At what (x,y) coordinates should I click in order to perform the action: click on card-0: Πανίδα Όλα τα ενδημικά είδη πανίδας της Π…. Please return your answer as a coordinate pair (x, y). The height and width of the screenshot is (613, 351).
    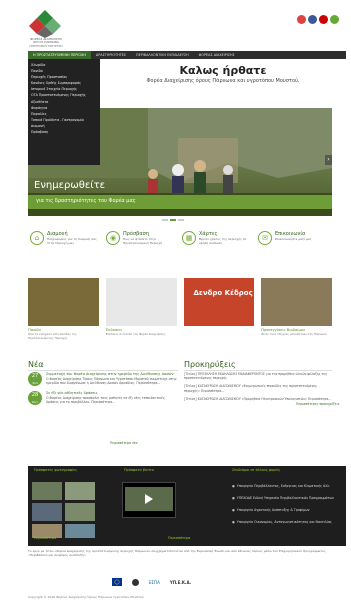
    Looking at the image, I should click on (63, 309).